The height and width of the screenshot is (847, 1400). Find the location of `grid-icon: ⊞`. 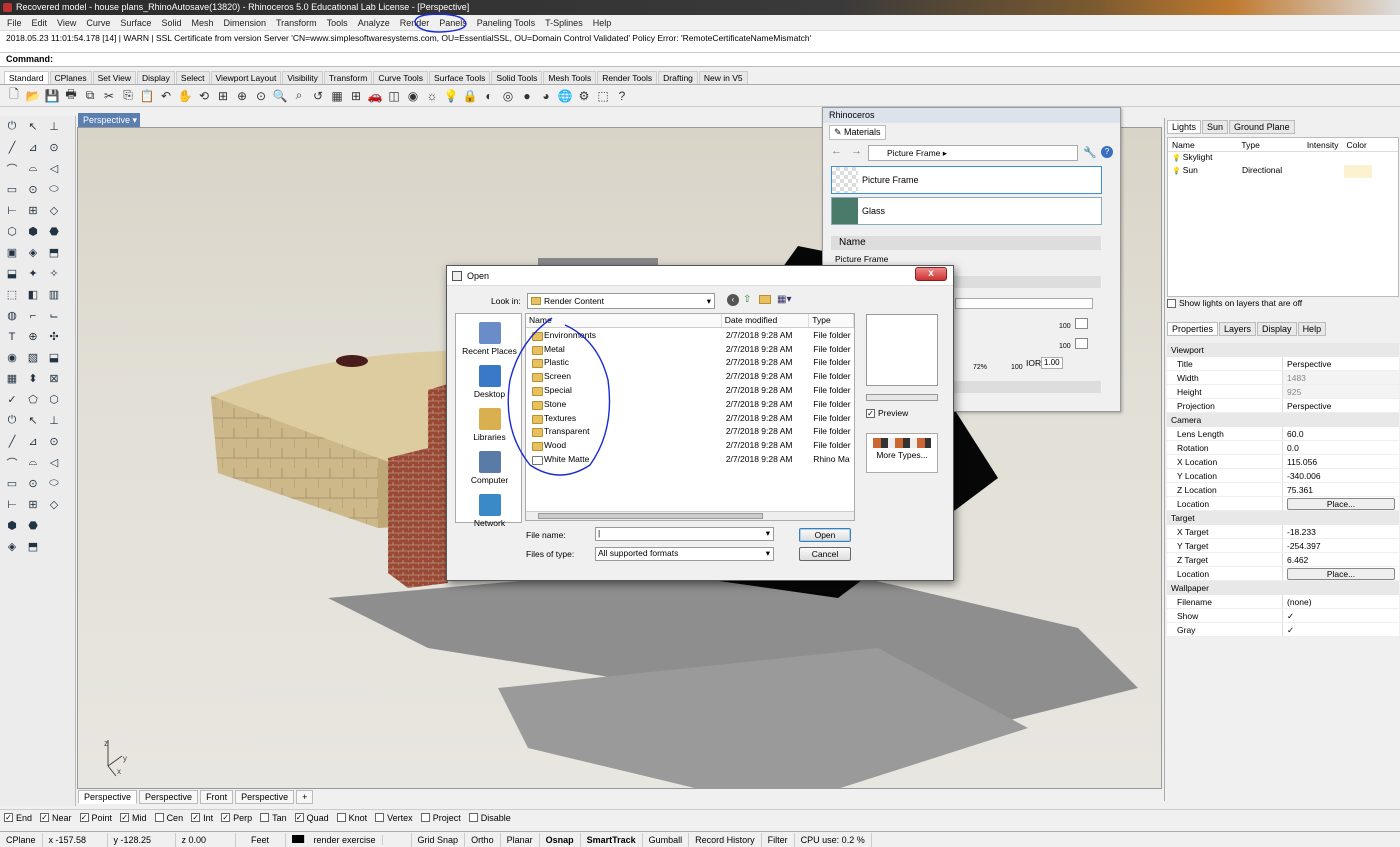

grid-icon: ⊞ is located at coordinates (356, 96).